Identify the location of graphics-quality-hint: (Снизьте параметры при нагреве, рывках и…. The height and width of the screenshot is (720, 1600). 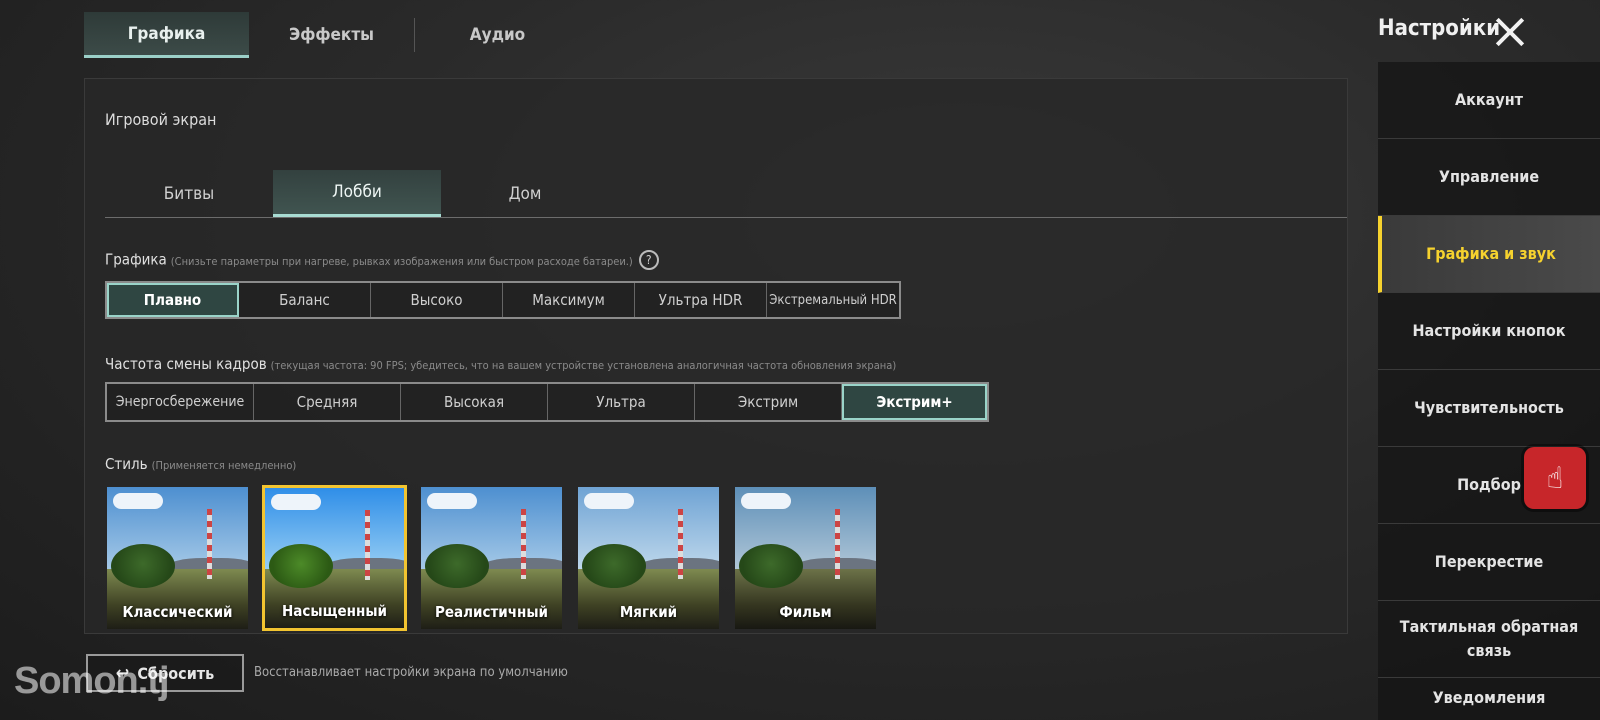
(401, 261).